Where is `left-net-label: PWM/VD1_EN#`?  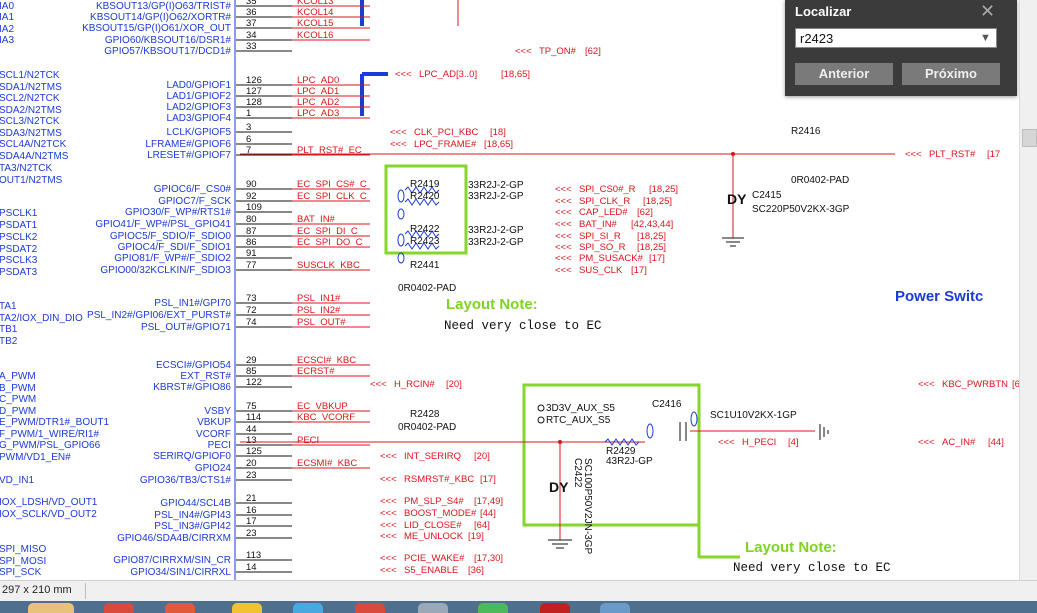
left-net-label: PWM/VD1_EN# is located at coordinates (35, 457).